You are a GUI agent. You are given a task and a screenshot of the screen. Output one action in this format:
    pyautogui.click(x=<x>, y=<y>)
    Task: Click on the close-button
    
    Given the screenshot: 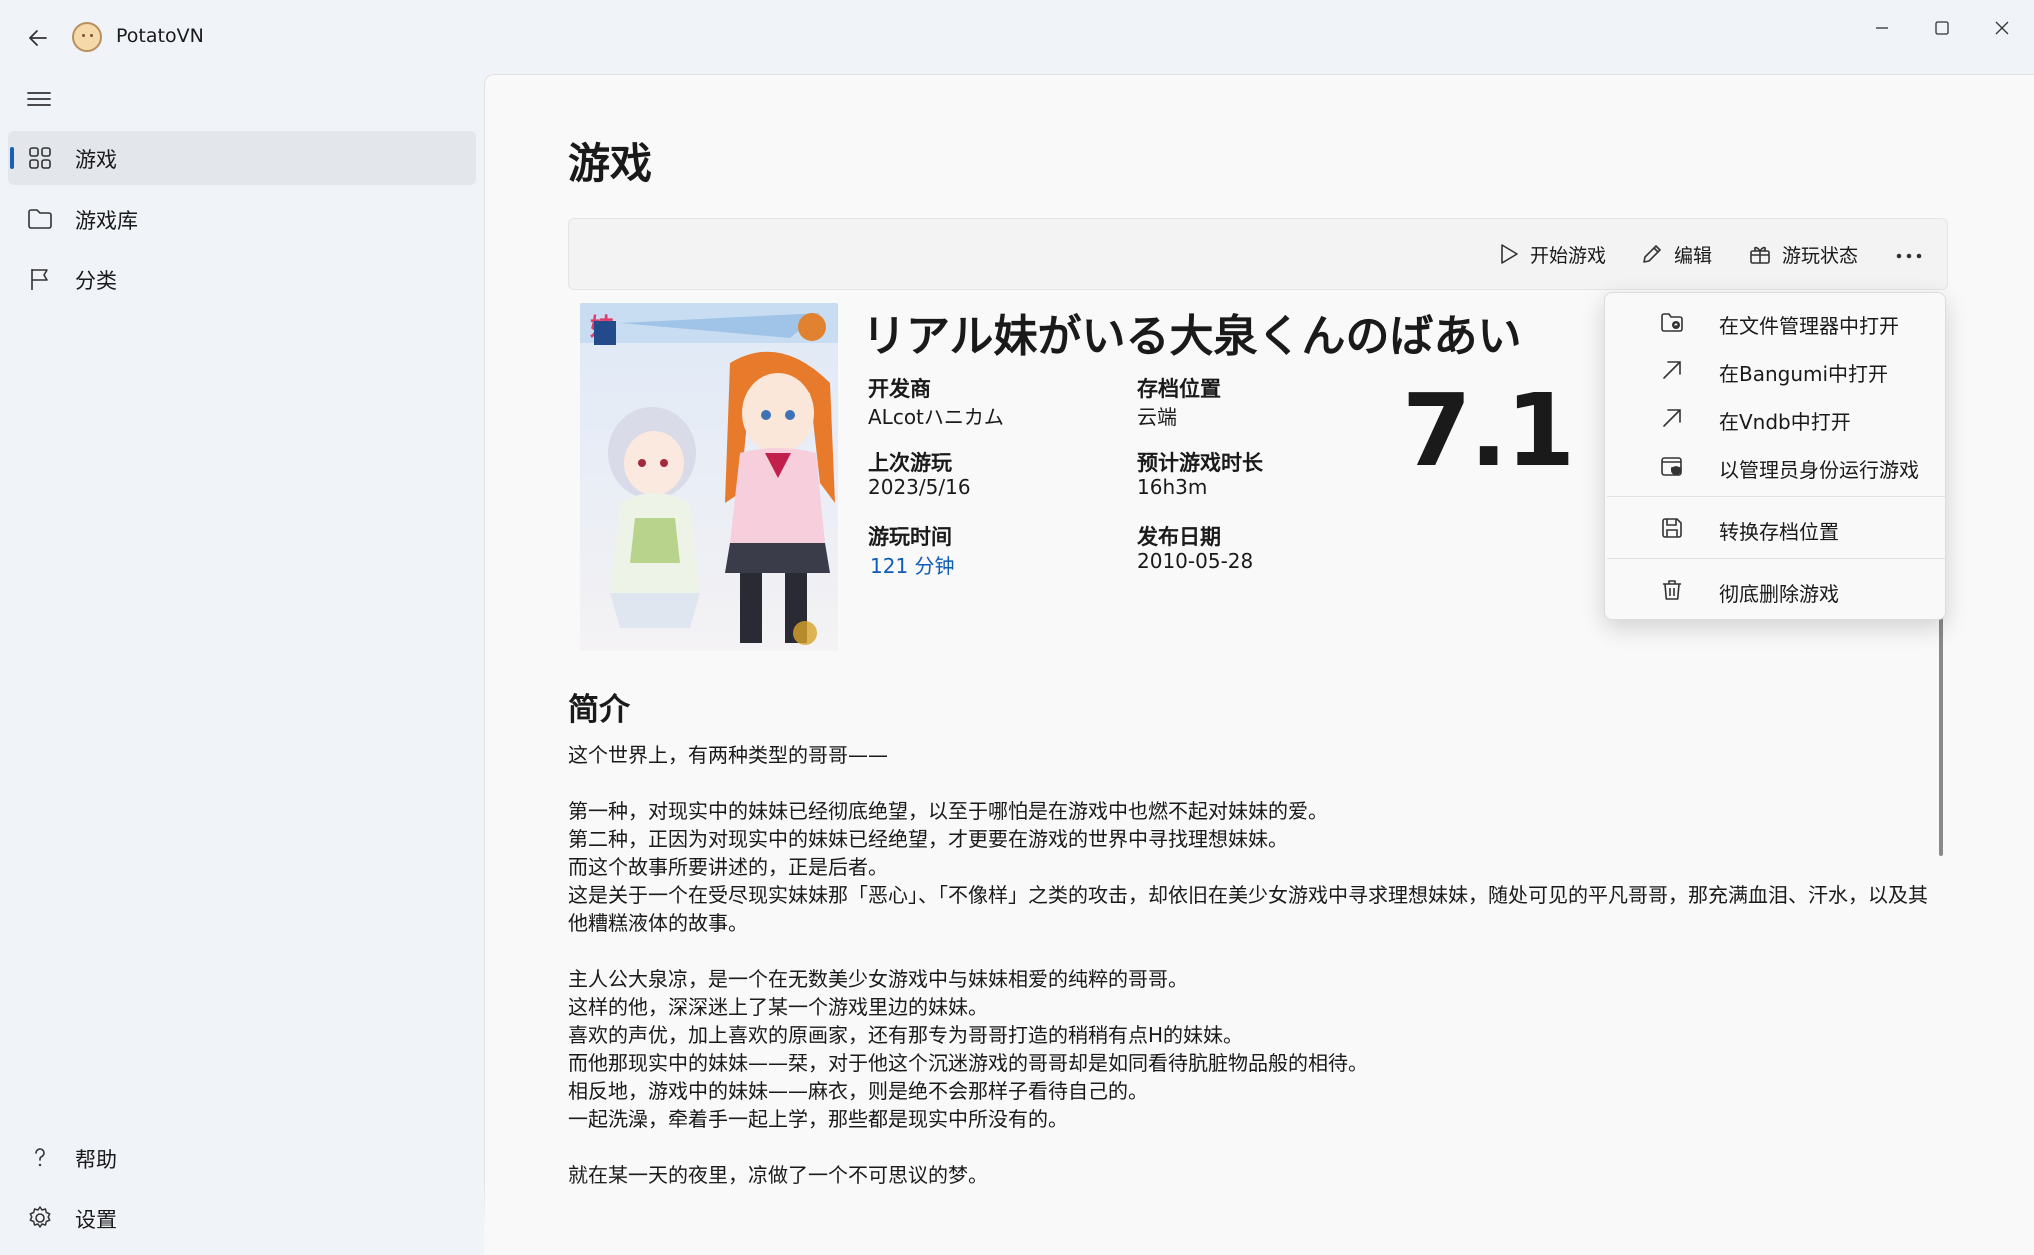 What is the action you would take?
    pyautogui.click(x=2002, y=28)
    